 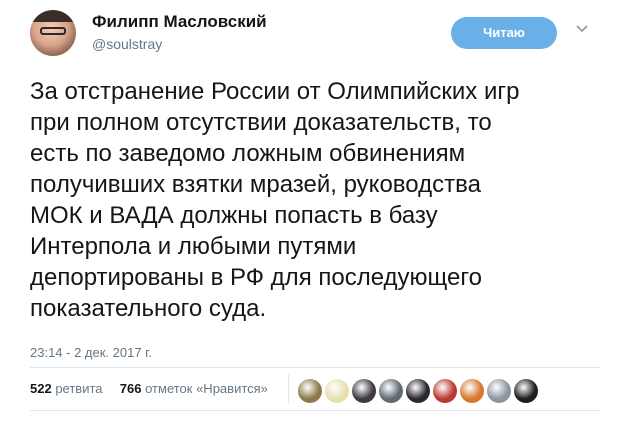 I want to click on tweet-text-line: МОК и ВАДА должны попасть в базу, so click(x=234, y=215).